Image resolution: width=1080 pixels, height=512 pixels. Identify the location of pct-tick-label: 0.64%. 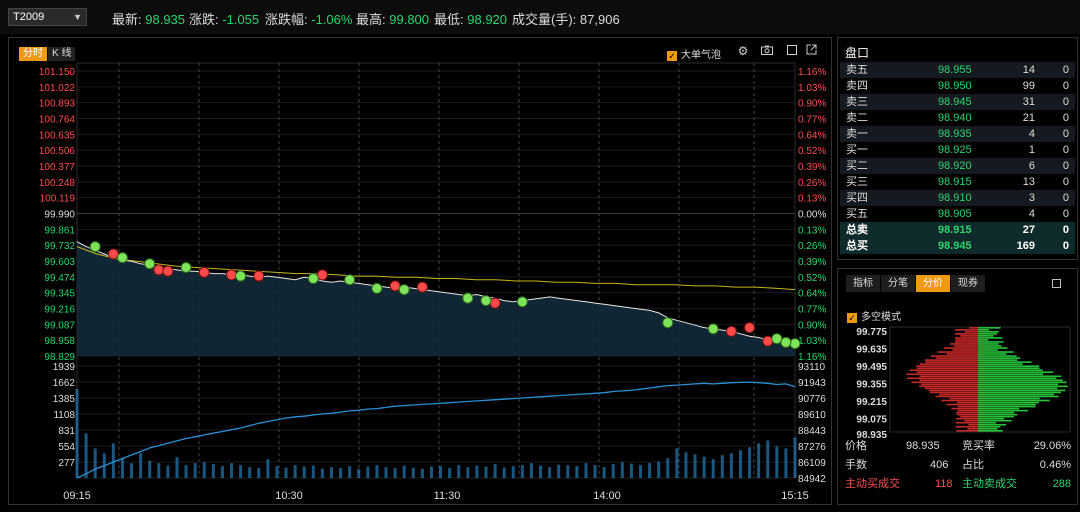
(812, 294).